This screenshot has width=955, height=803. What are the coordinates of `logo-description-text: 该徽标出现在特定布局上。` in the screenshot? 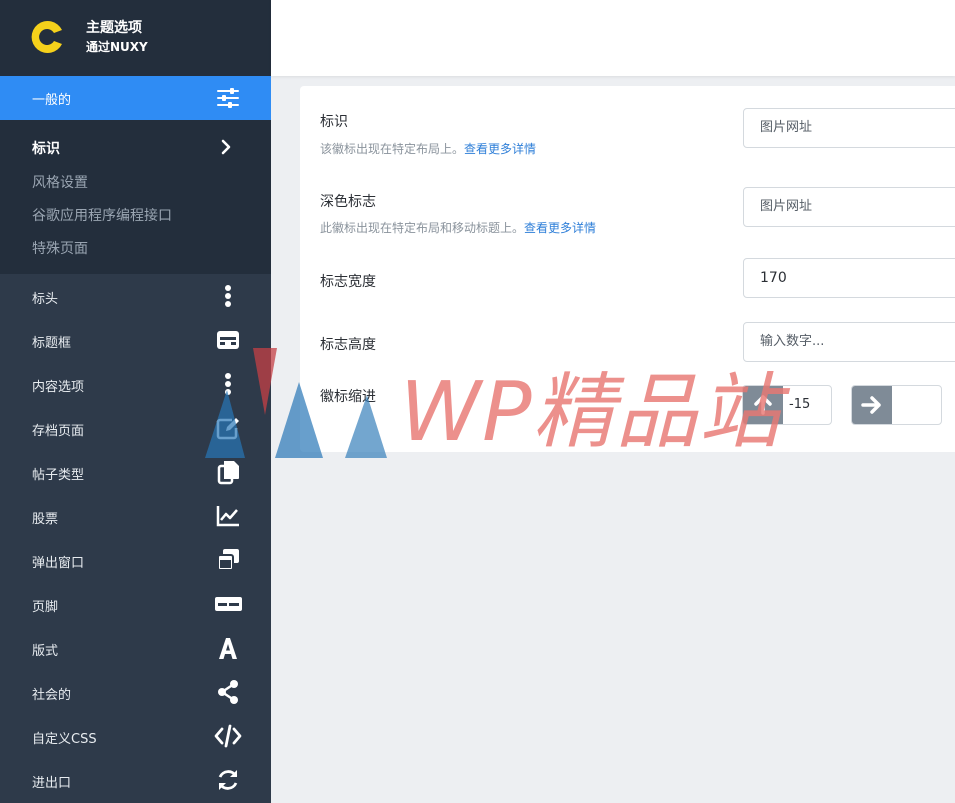 It's located at (392, 149).